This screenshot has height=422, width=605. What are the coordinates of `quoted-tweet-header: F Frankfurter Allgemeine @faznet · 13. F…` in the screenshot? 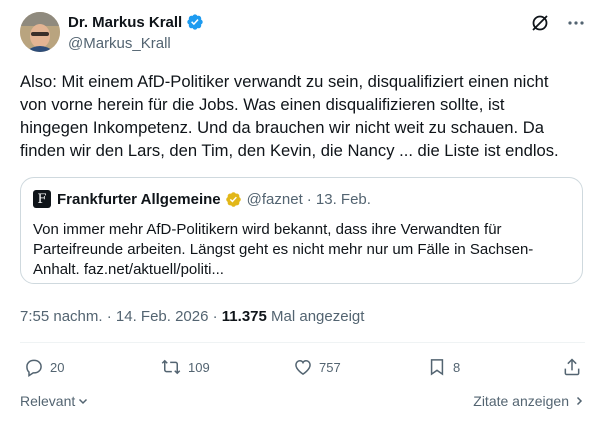 It's located at (202, 199).